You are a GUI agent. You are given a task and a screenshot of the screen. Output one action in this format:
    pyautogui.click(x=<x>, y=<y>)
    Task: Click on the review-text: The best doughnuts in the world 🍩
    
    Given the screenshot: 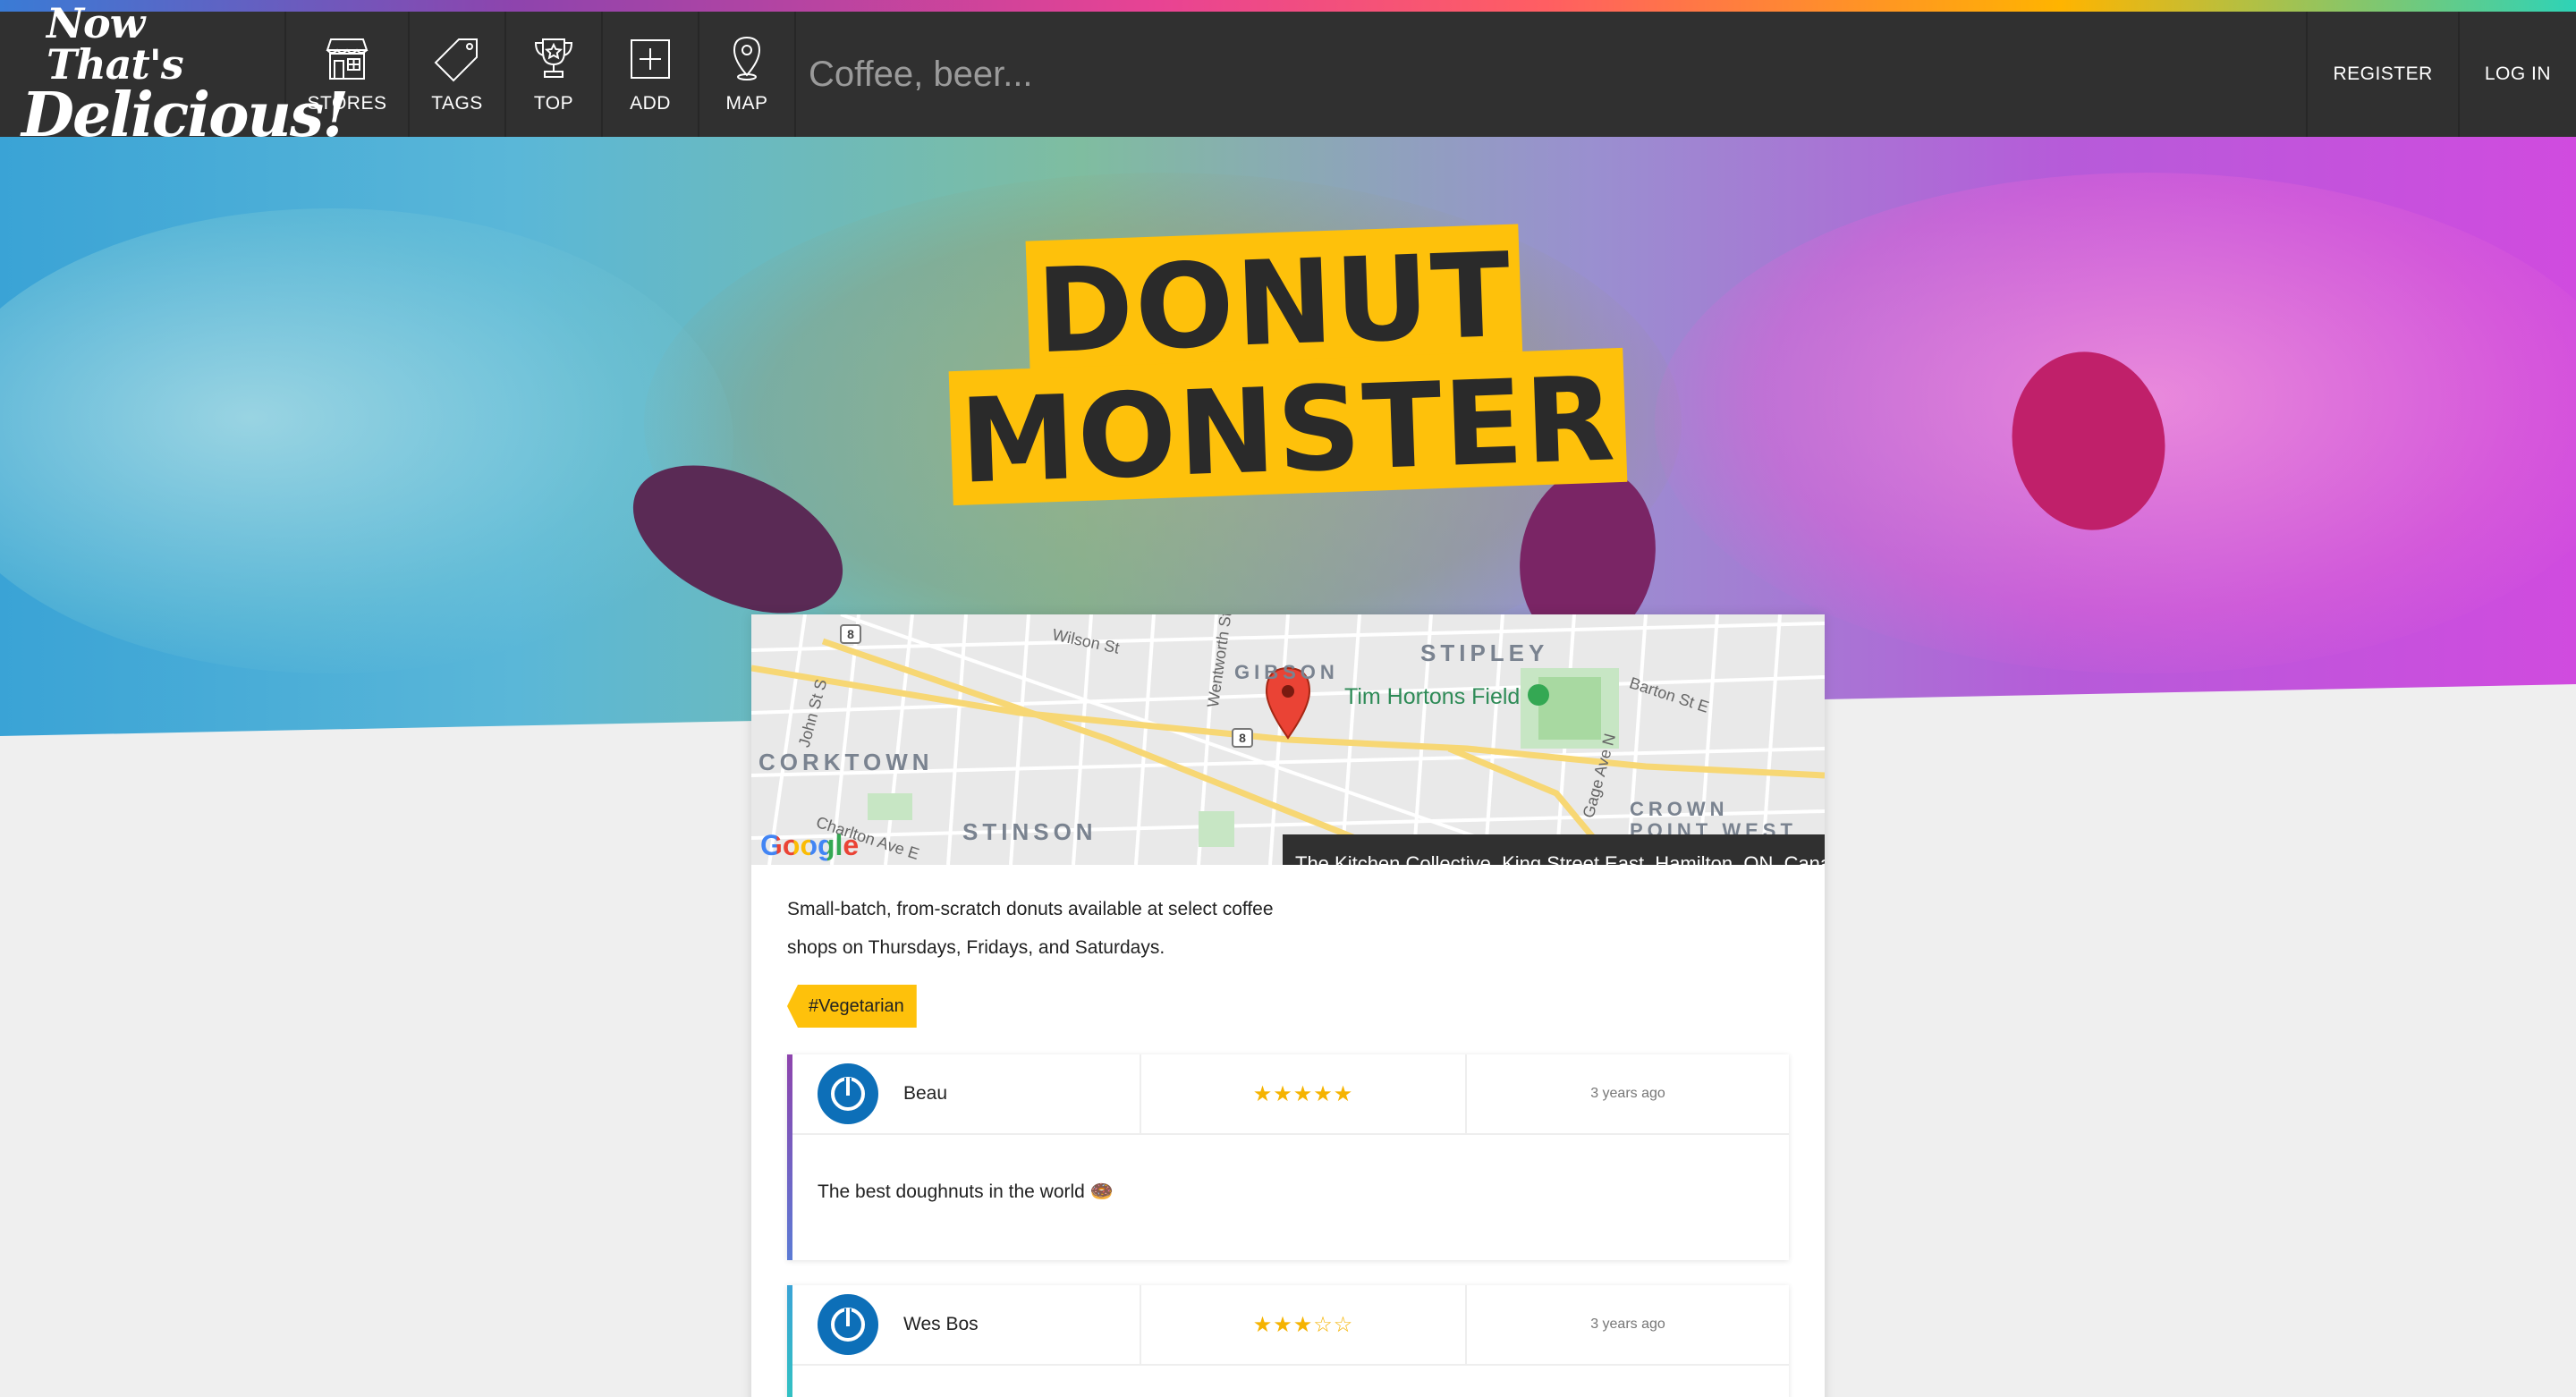 What is the action you would take?
    pyautogui.click(x=966, y=1191)
    